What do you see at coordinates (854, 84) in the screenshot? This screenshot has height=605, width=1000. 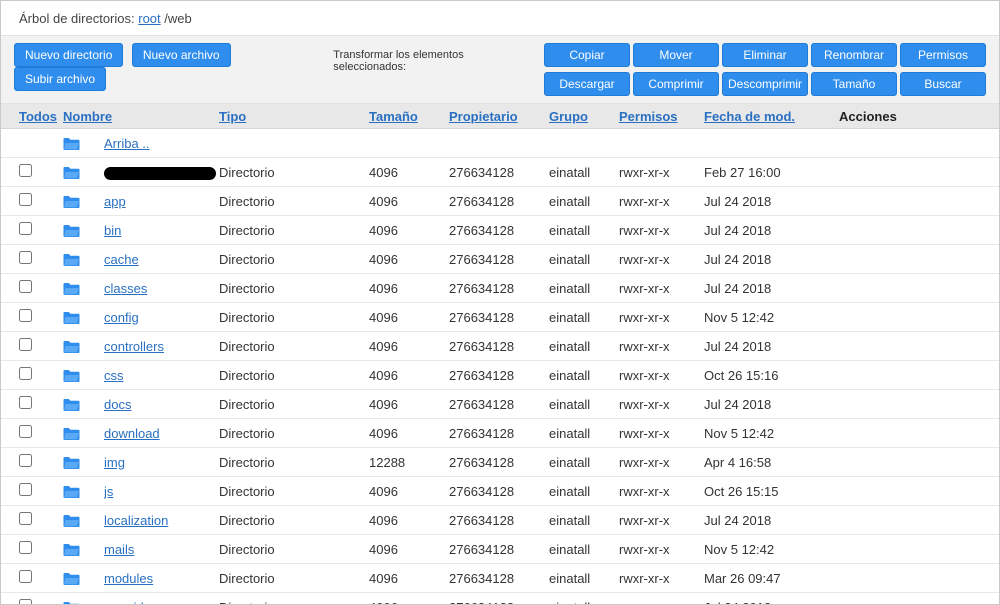 I see `size-button: Tamaño` at bounding box center [854, 84].